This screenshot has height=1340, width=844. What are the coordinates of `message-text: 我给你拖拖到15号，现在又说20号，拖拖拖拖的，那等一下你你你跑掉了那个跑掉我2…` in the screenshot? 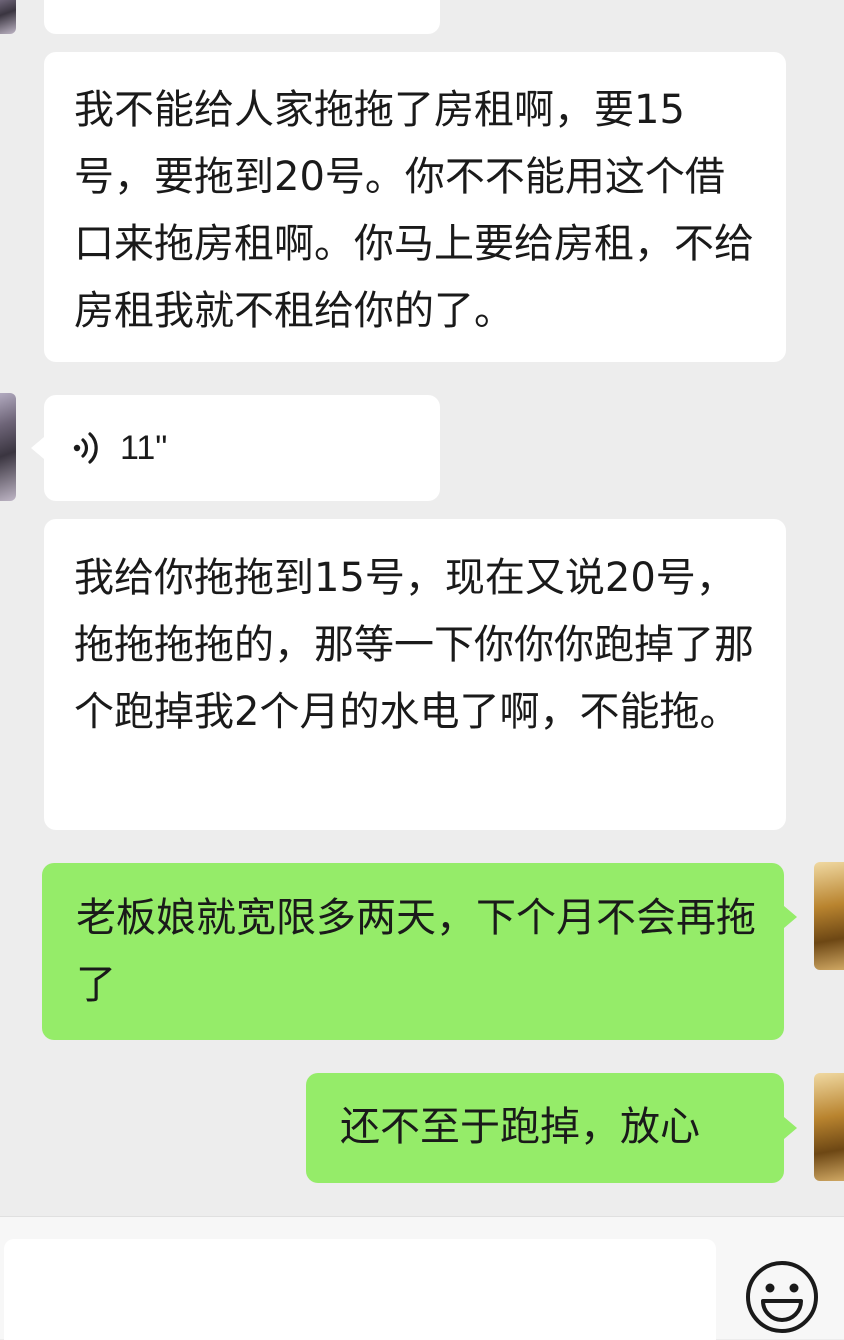 It's located at (414, 645).